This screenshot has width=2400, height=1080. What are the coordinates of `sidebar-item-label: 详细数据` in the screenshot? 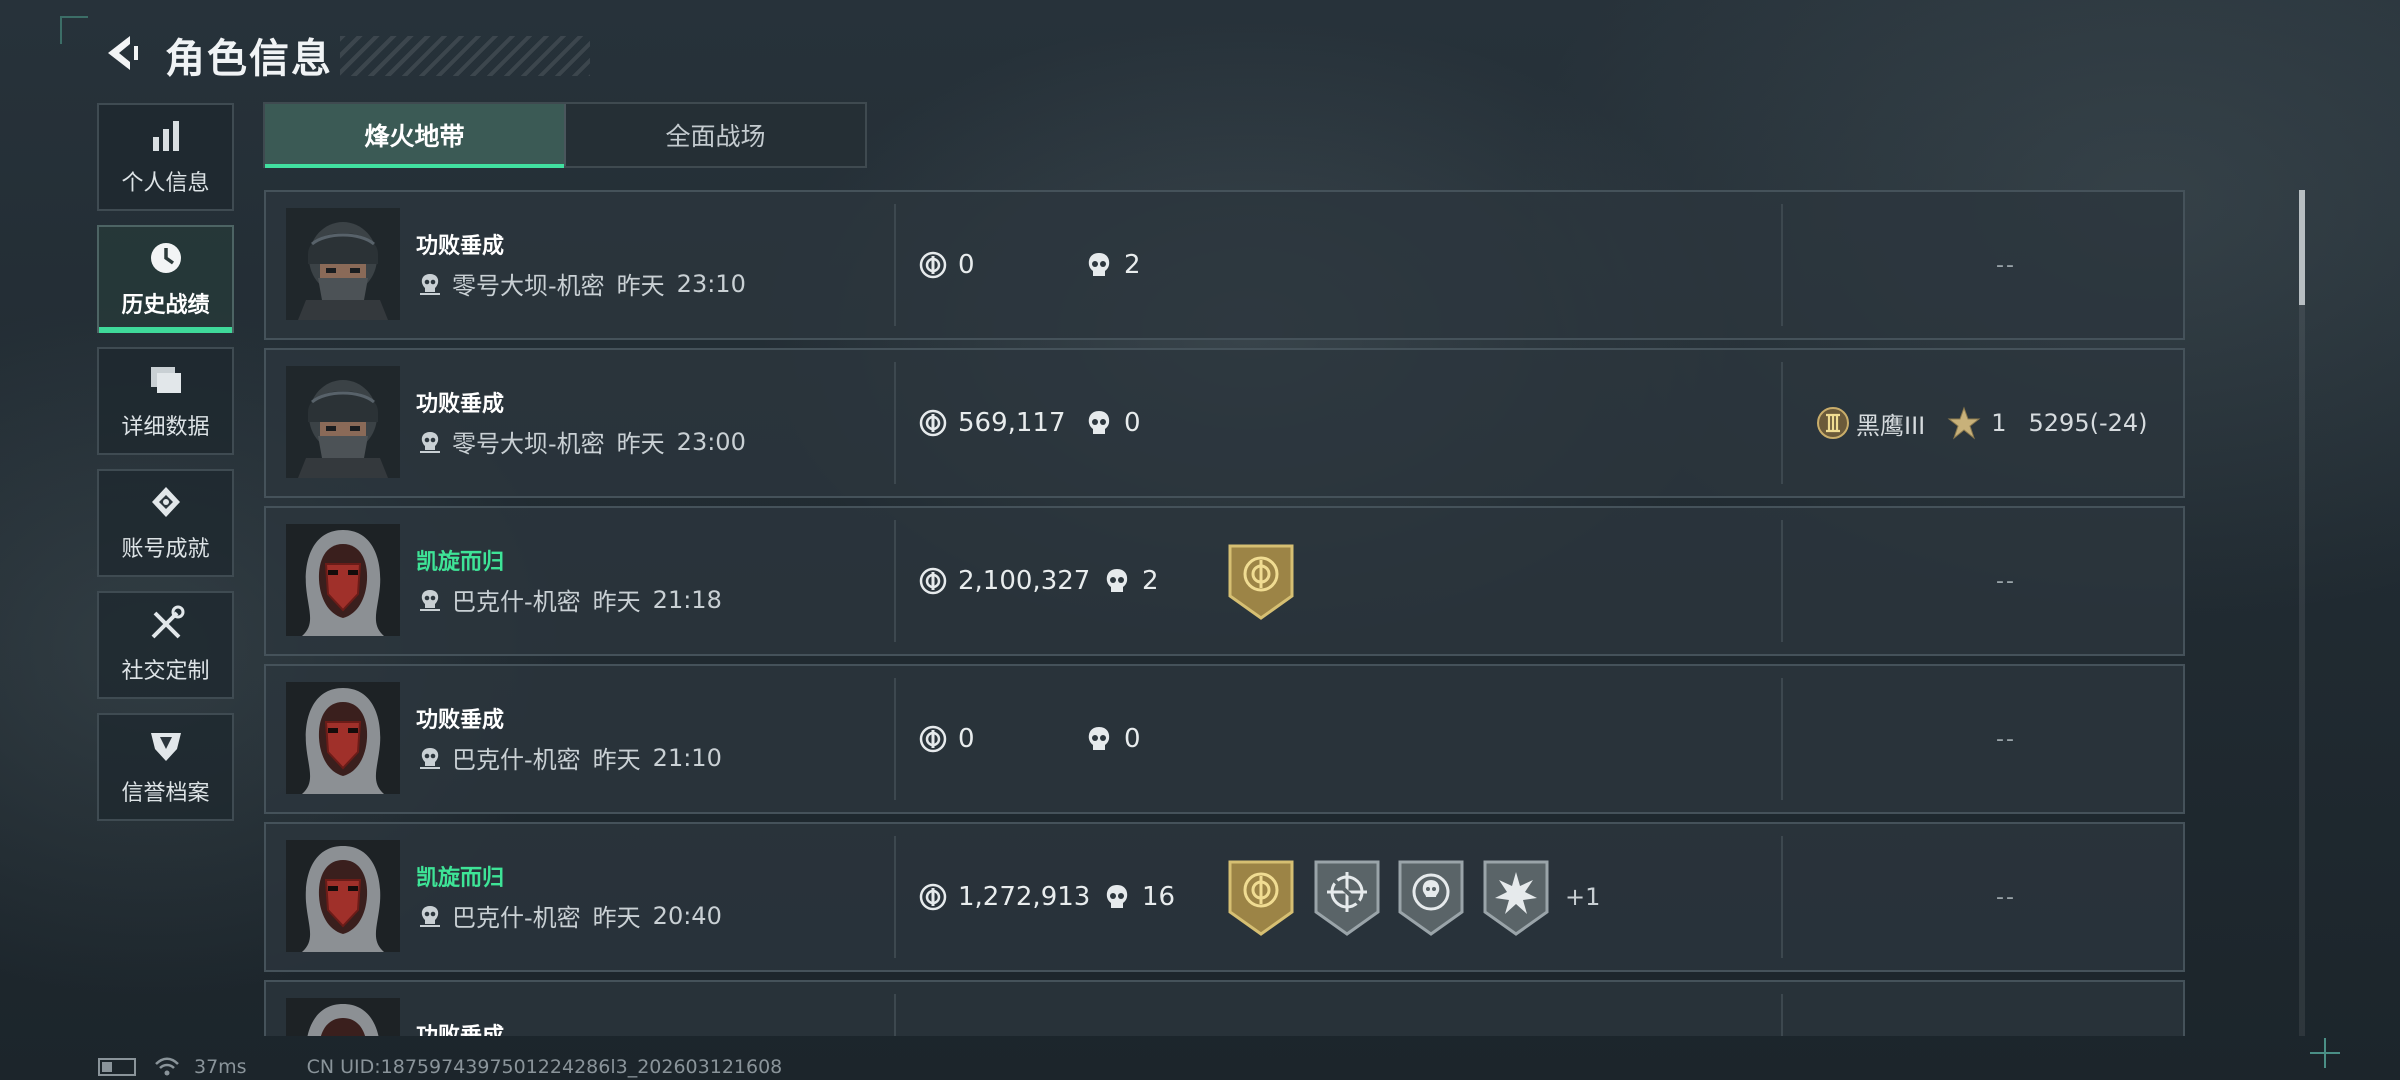 It's located at (165, 427).